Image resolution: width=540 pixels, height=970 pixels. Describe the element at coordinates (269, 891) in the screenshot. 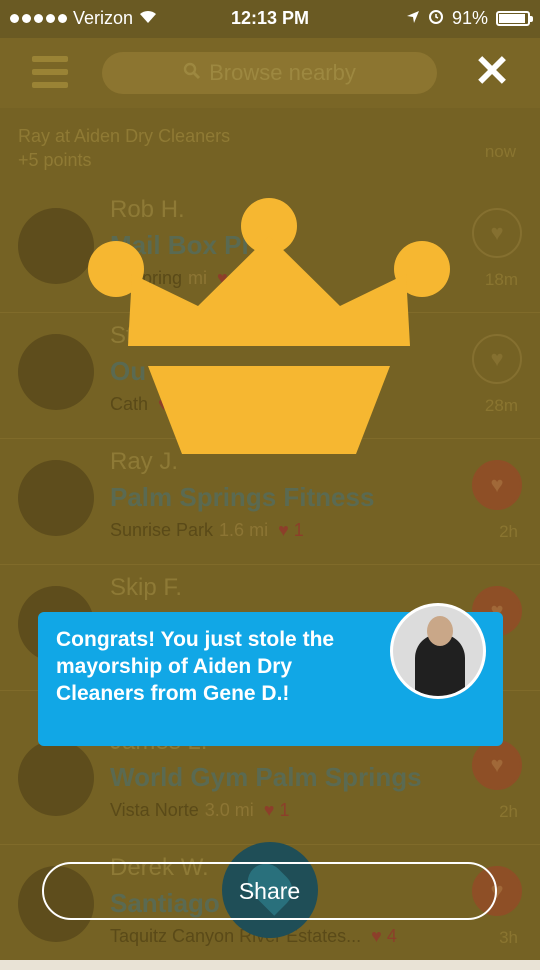

I see `share-button: Share` at that location.